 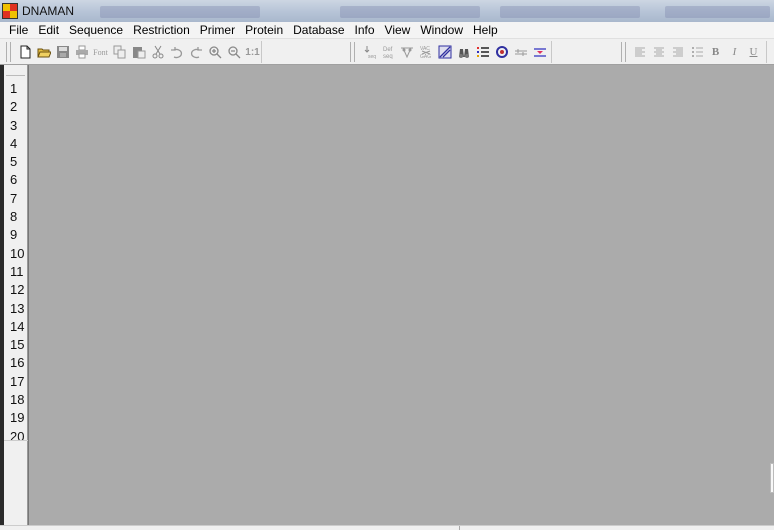 I want to click on menu-edit: Edit, so click(x=48, y=30).